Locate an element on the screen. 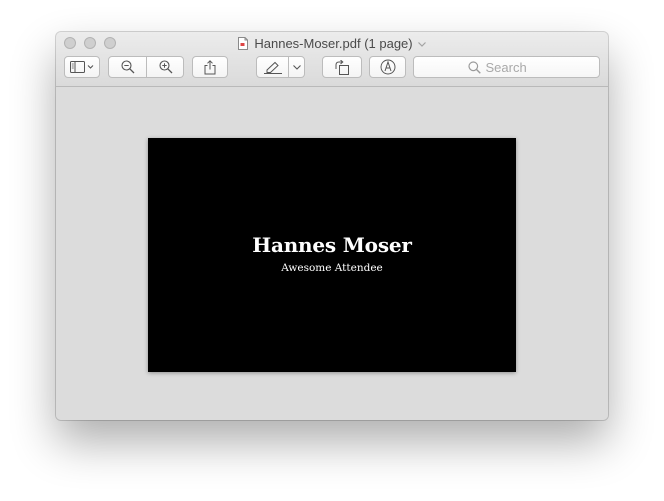 This screenshot has height=501, width=664. rotate-icon is located at coordinates (342, 67).